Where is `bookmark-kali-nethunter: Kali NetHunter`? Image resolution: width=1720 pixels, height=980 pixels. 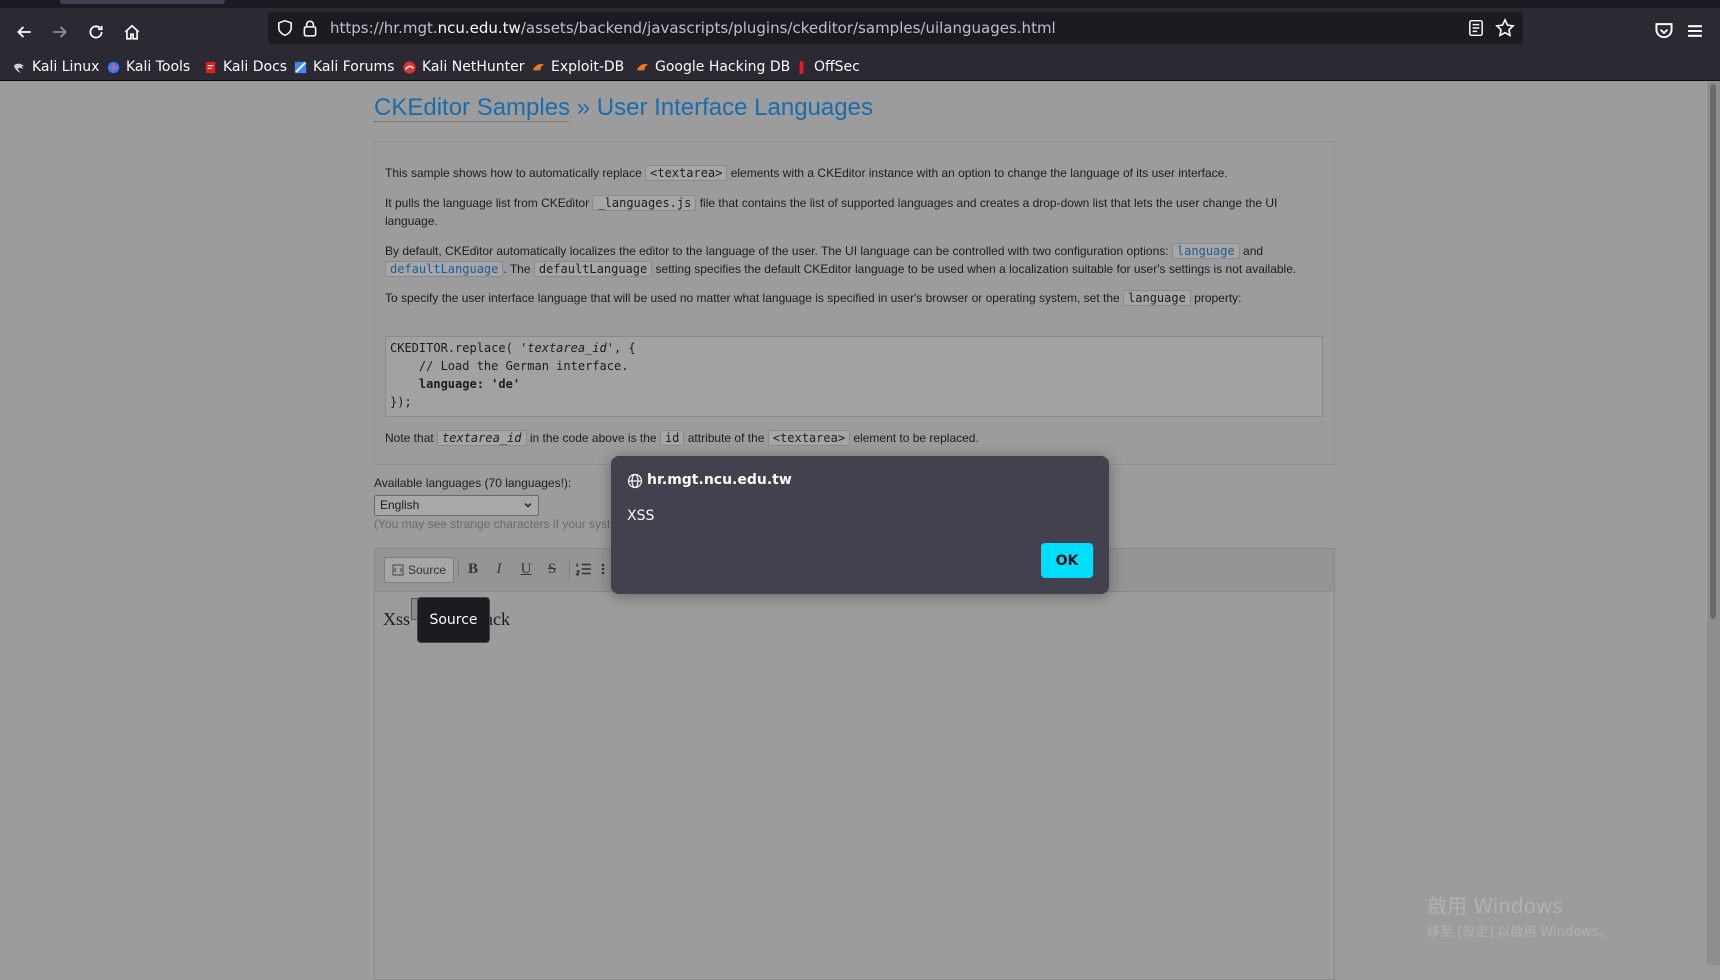 bookmark-kali-nethunter: Kali NetHunter is located at coordinates (463, 67).